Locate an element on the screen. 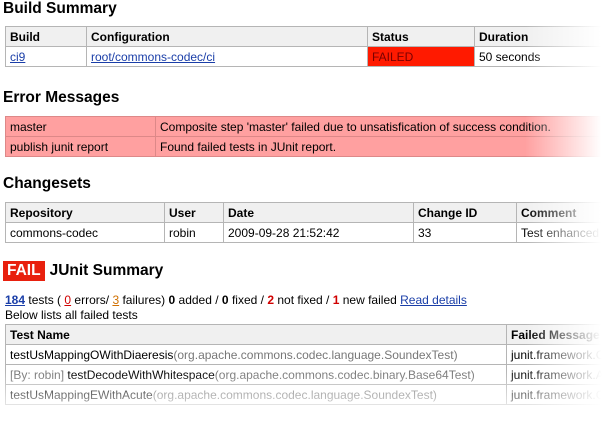 Image resolution: width=615 pixels, height=431 pixels. stat-label: errors/ is located at coordinates (92, 300).